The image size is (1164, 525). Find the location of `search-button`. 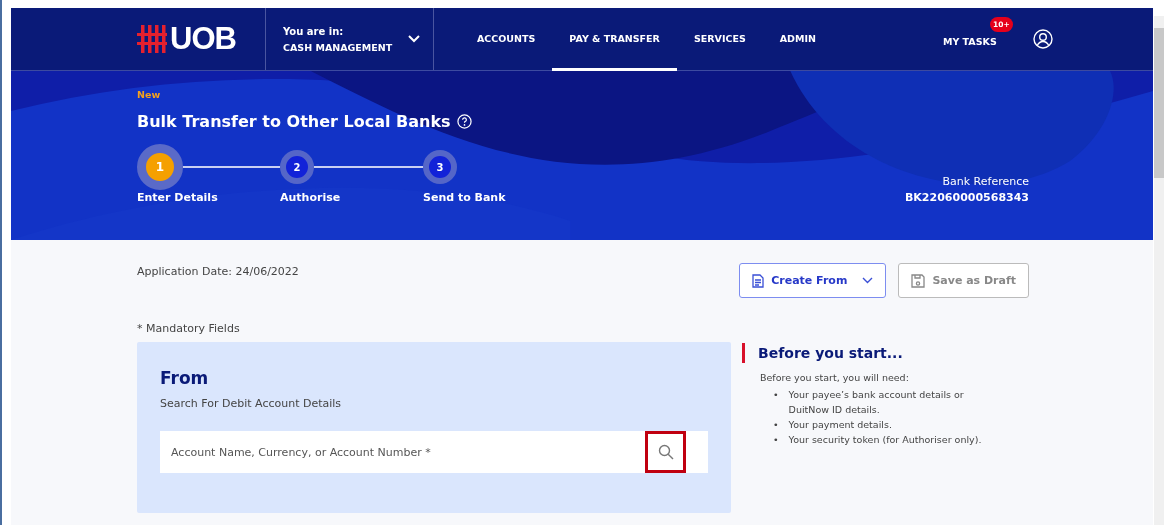

search-button is located at coordinates (665, 452).